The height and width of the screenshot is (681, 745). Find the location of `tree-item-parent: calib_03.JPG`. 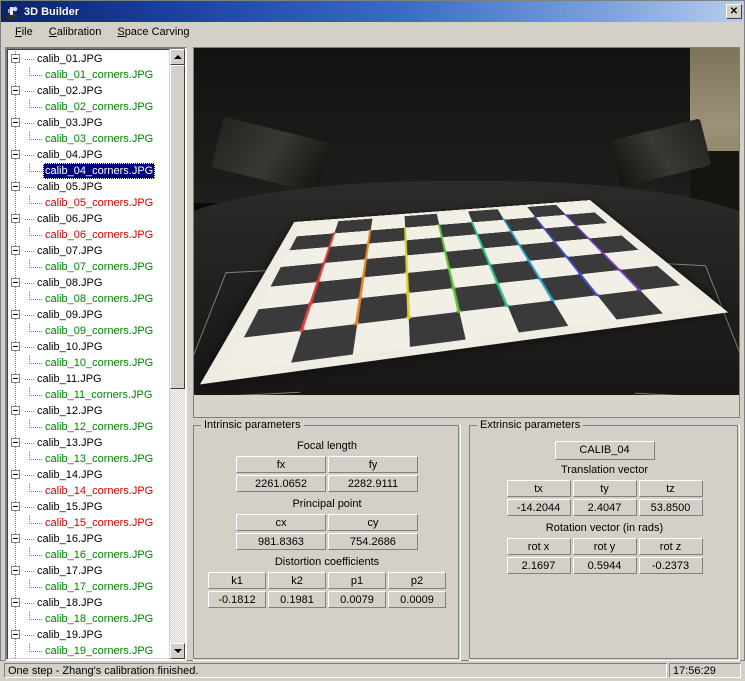

tree-item-parent: calib_03.JPG is located at coordinates (88, 123).